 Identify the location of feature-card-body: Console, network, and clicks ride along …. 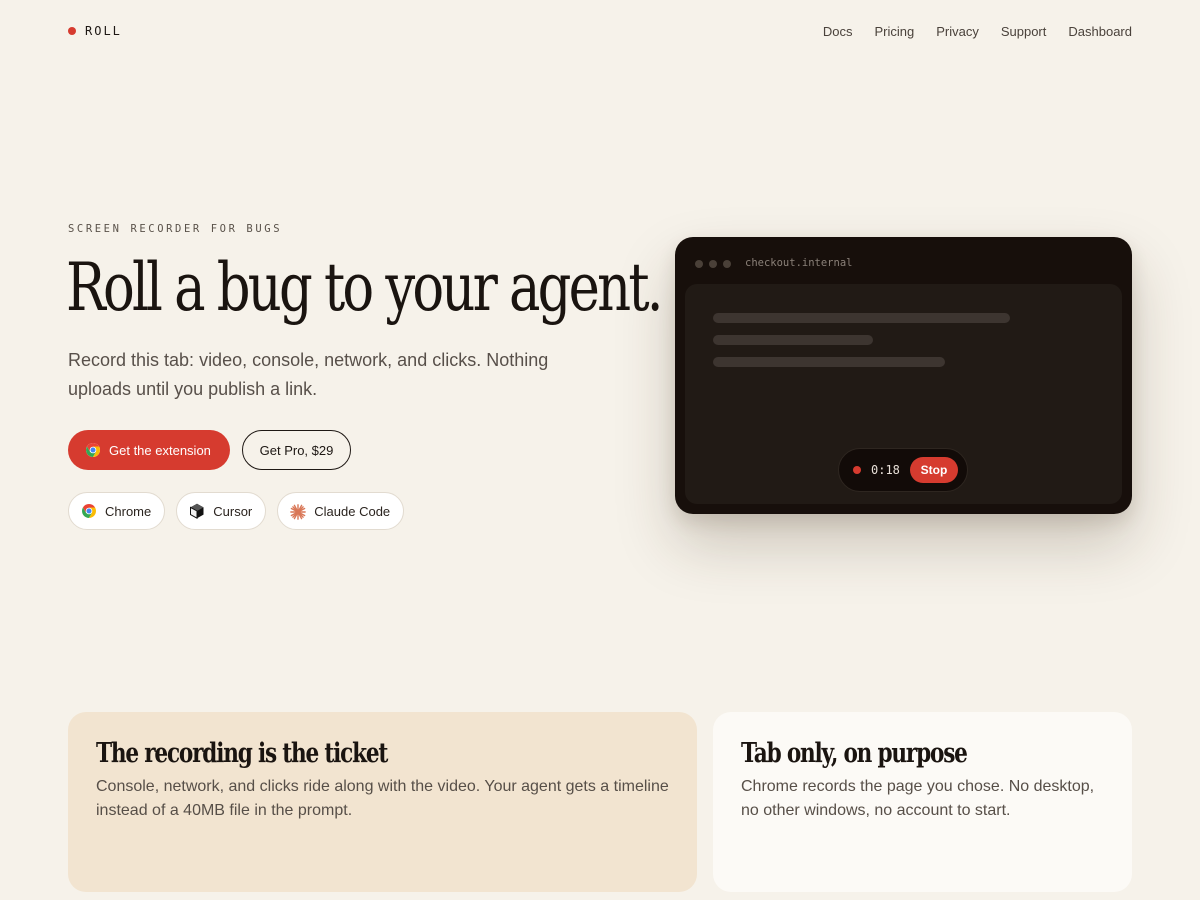
(382, 798).